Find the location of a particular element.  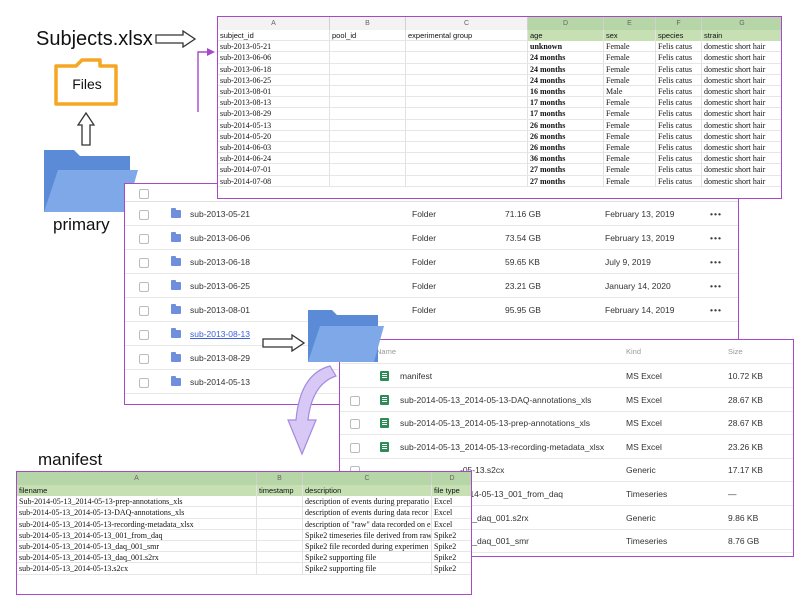

column-letter: C is located at coordinates (367, 478).